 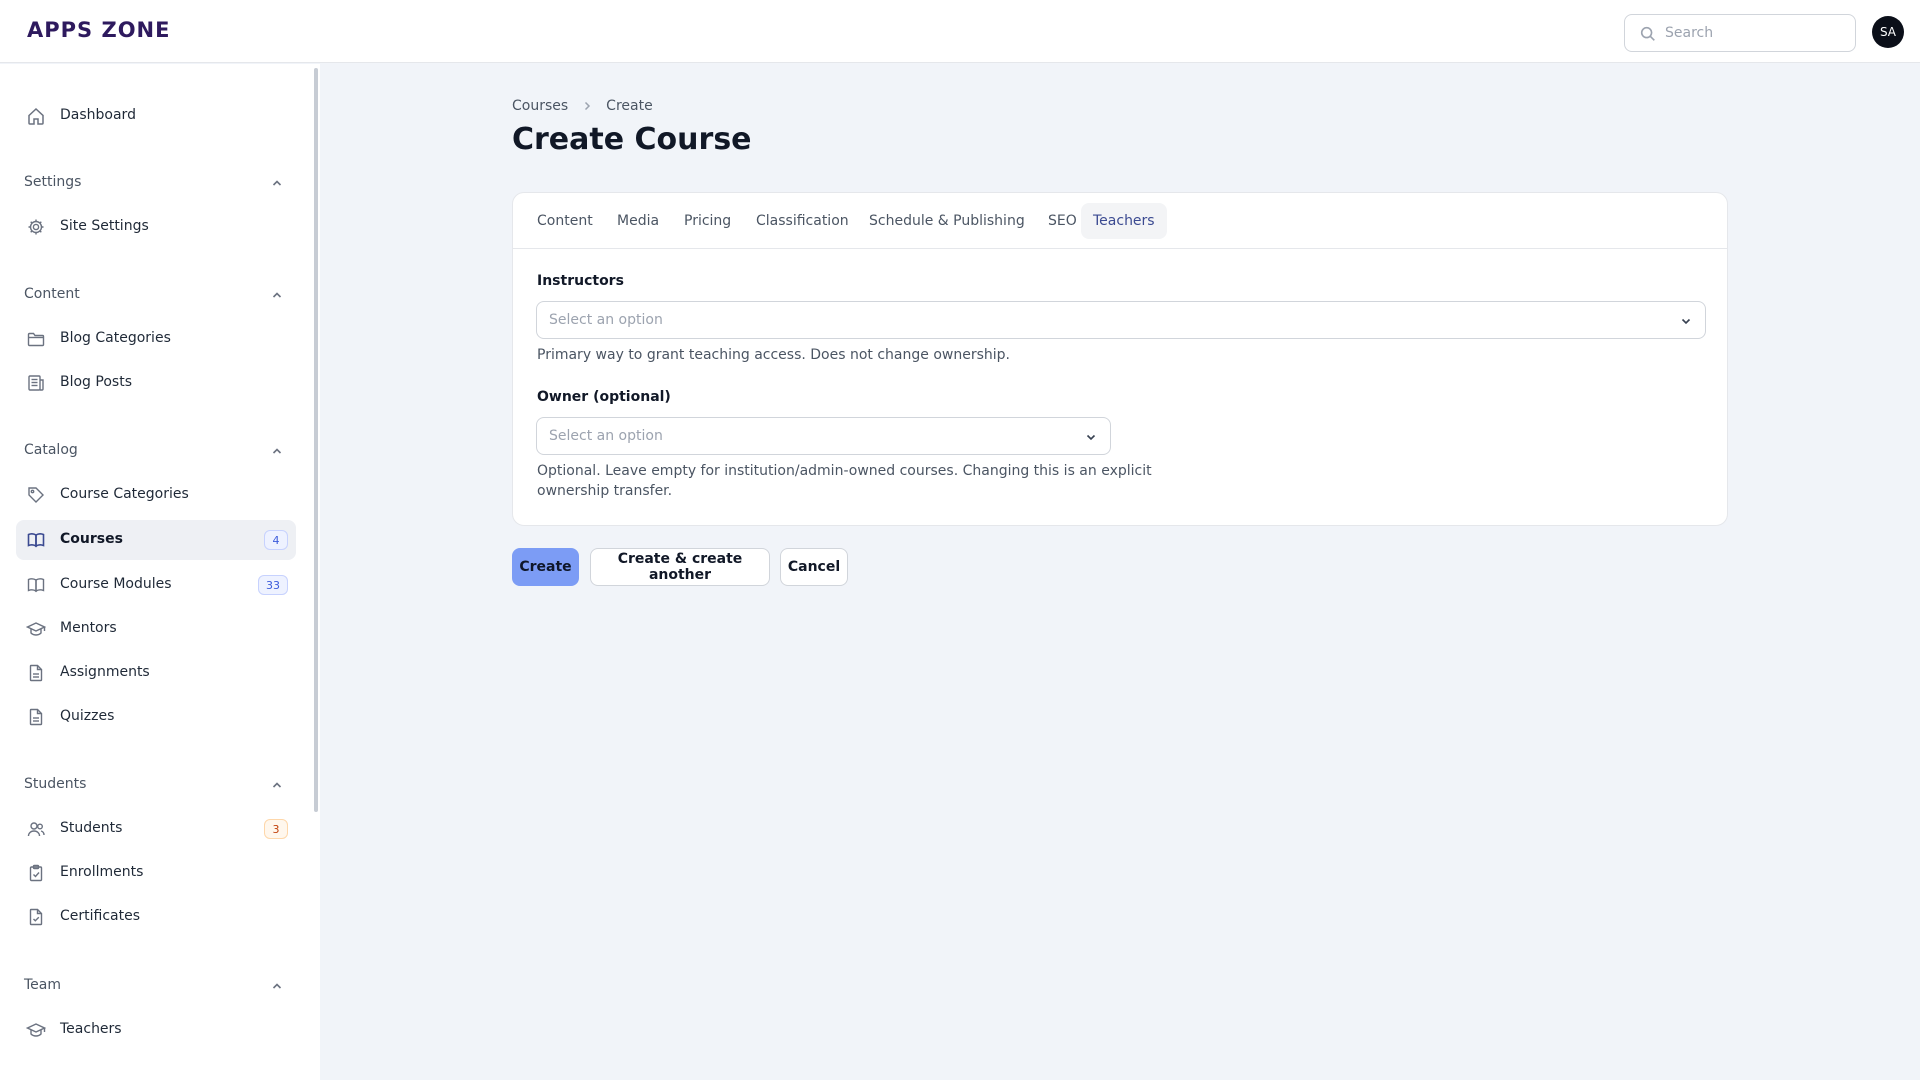 What do you see at coordinates (156, 383) in the screenshot?
I see `sidebar-item-blog-posts: Blog Posts` at bounding box center [156, 383].